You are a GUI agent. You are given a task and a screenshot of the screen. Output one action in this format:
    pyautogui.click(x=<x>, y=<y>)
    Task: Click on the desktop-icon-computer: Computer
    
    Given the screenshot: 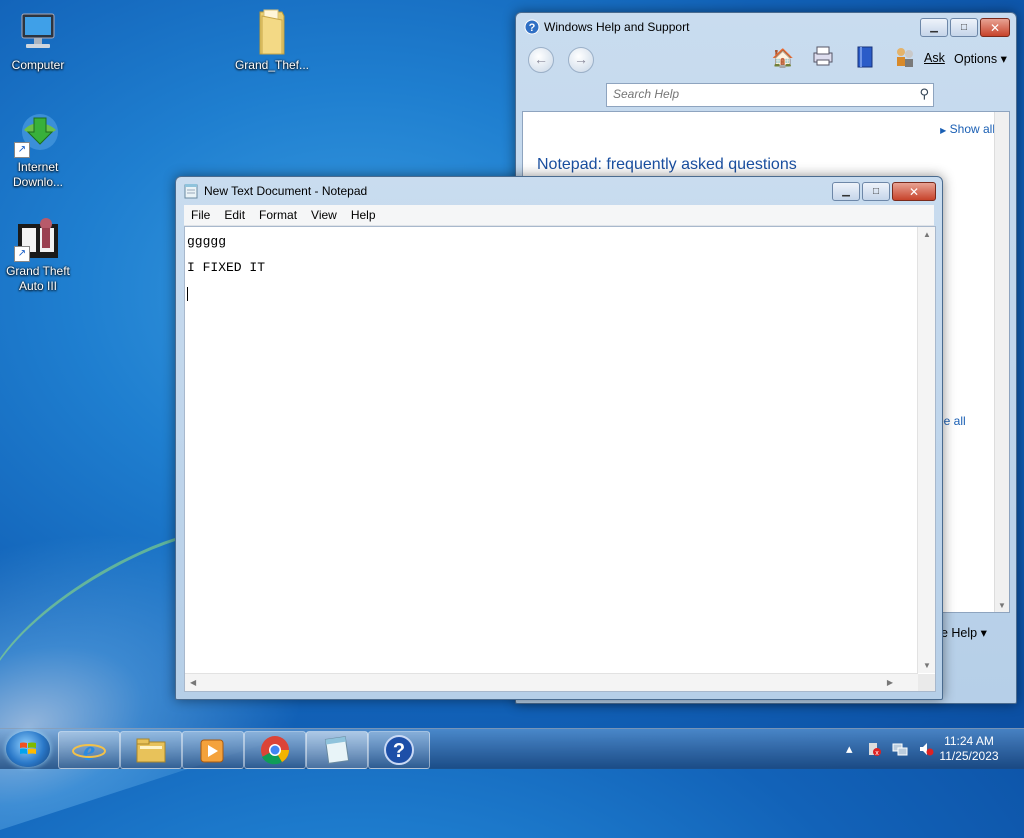 What is the action you would take?
    pyautogui.click(x=38, y=40)
    